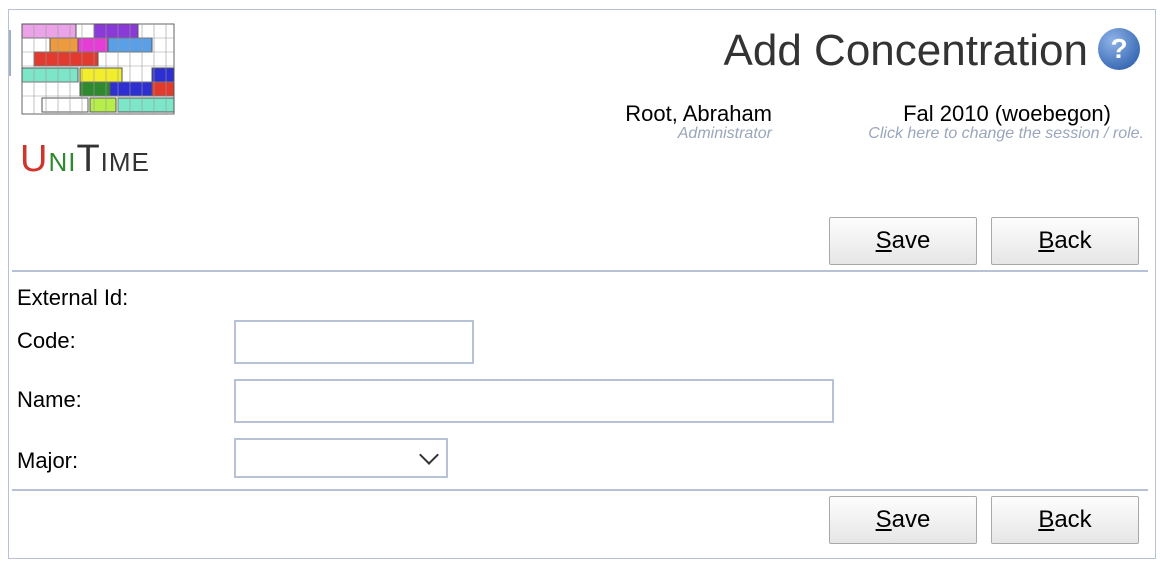  I want to click on back-button-bottom: Back, so click(1065, 520).